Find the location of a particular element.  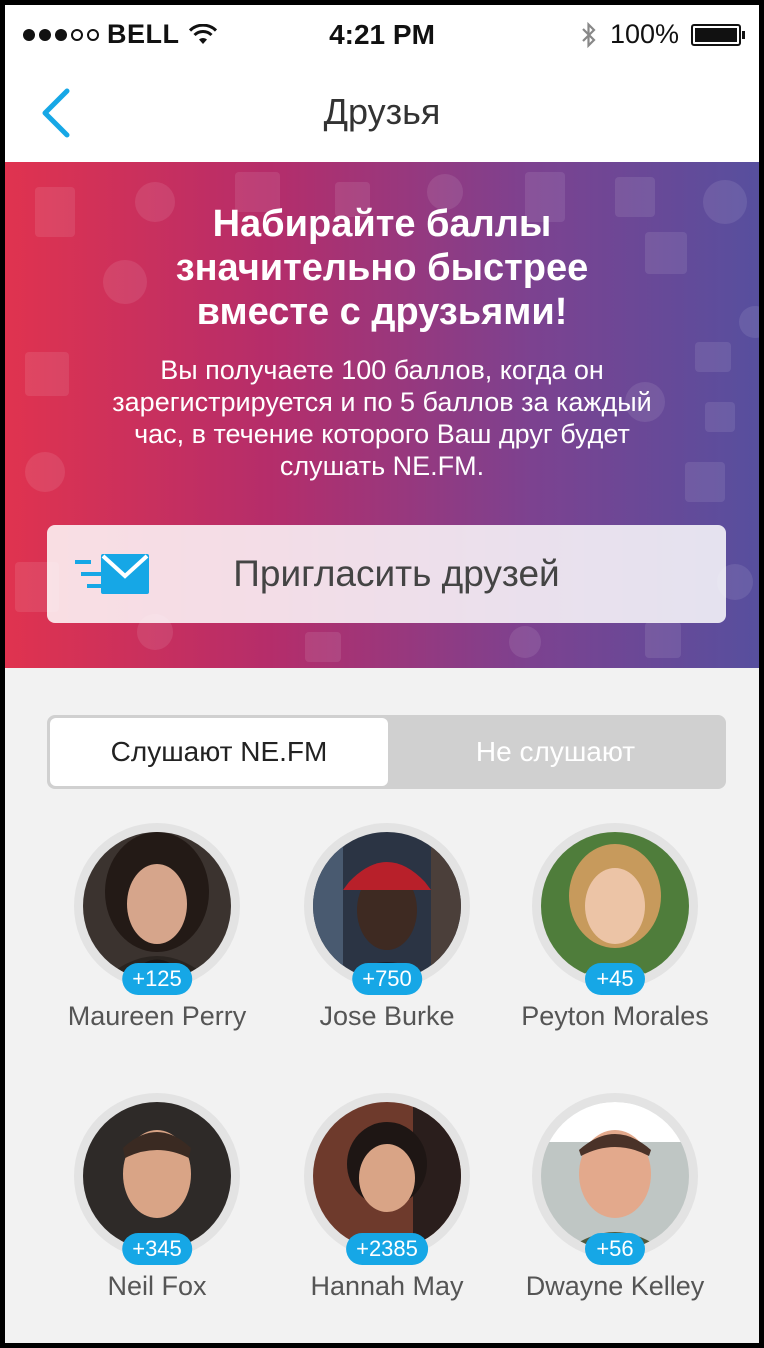

friend-card: +56 Dwayne Kelley is located at coordinates (615, 1197).